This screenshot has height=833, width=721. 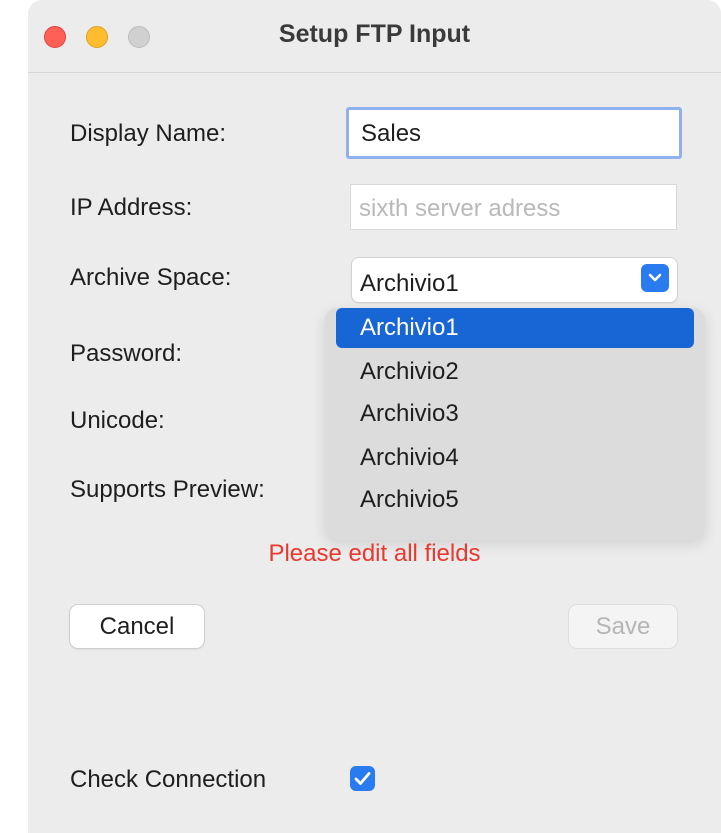 What do you see at coordinates (514, 133) in the screenshot?
I see `display-name-input: Sales` at bounding box center [514, 133].